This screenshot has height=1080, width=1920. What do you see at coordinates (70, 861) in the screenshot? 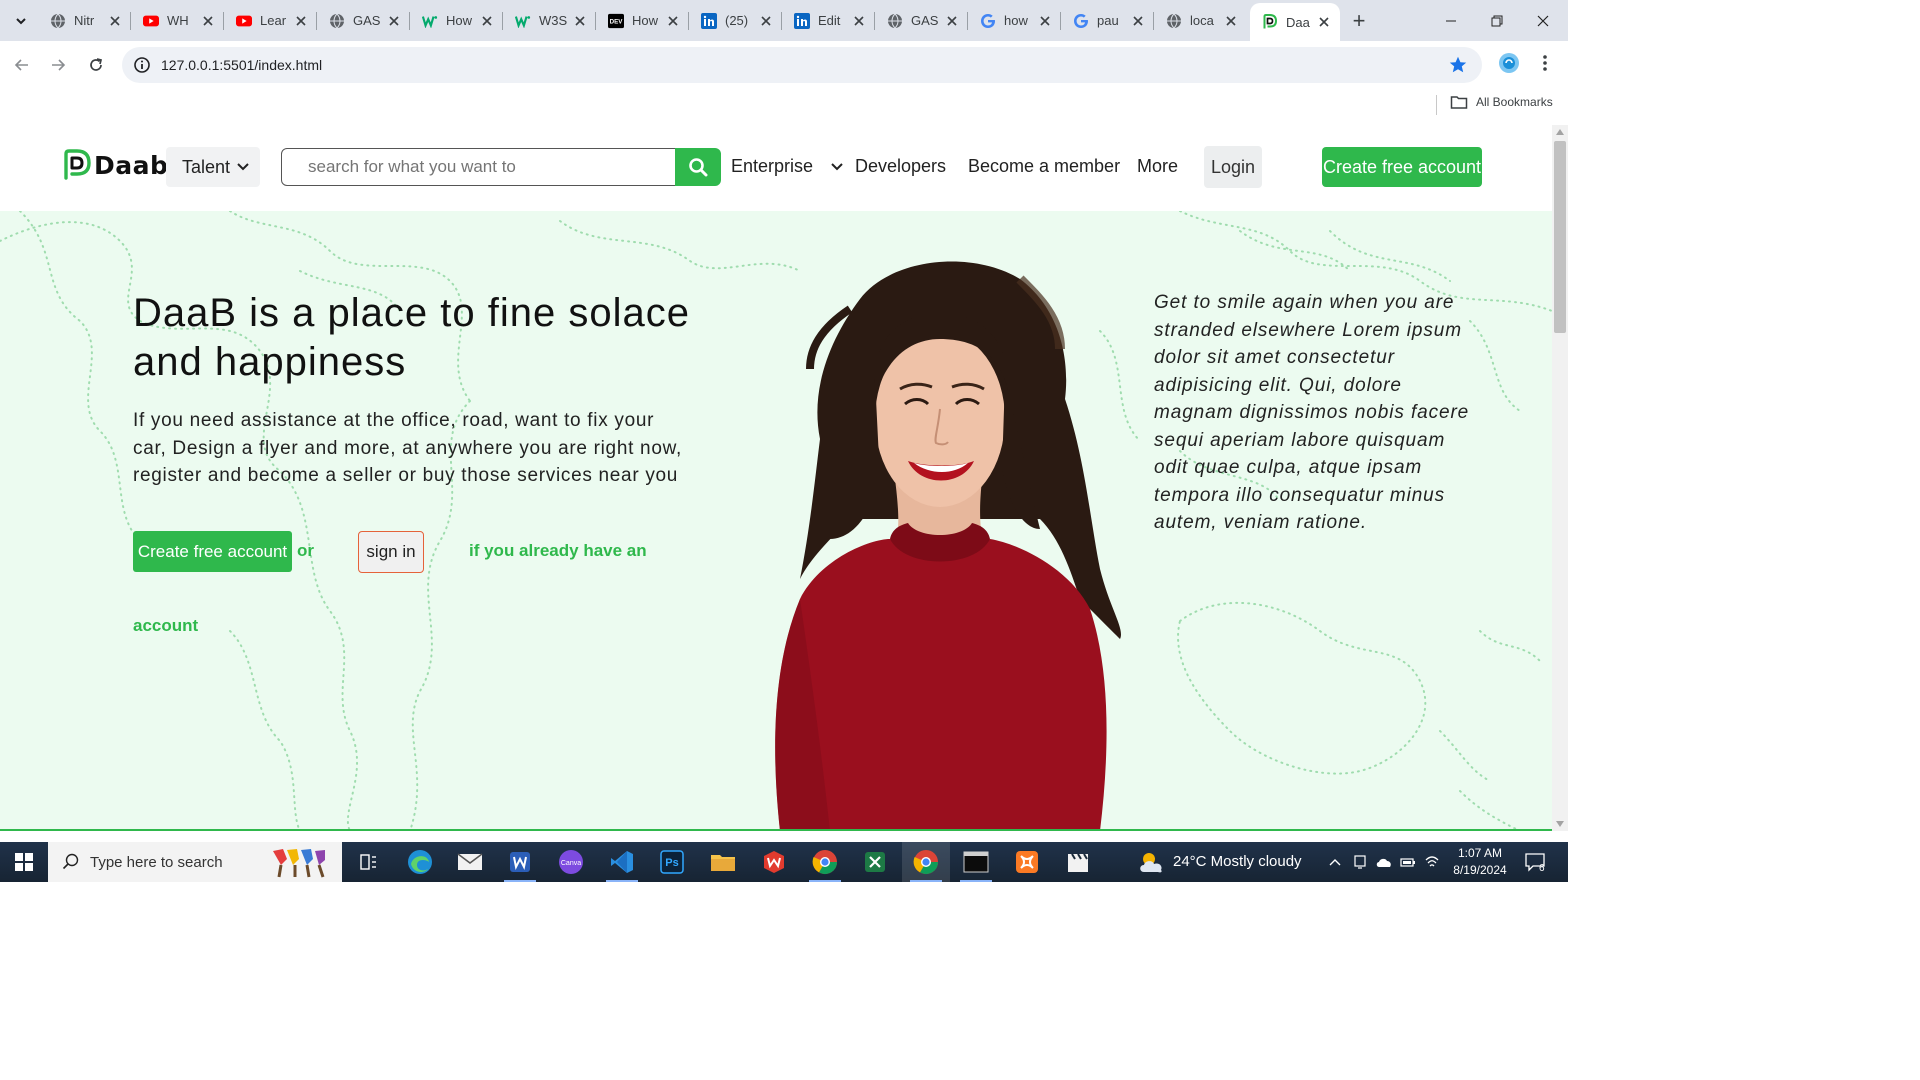
I see `search-icon` at bounding box center [70, 861].